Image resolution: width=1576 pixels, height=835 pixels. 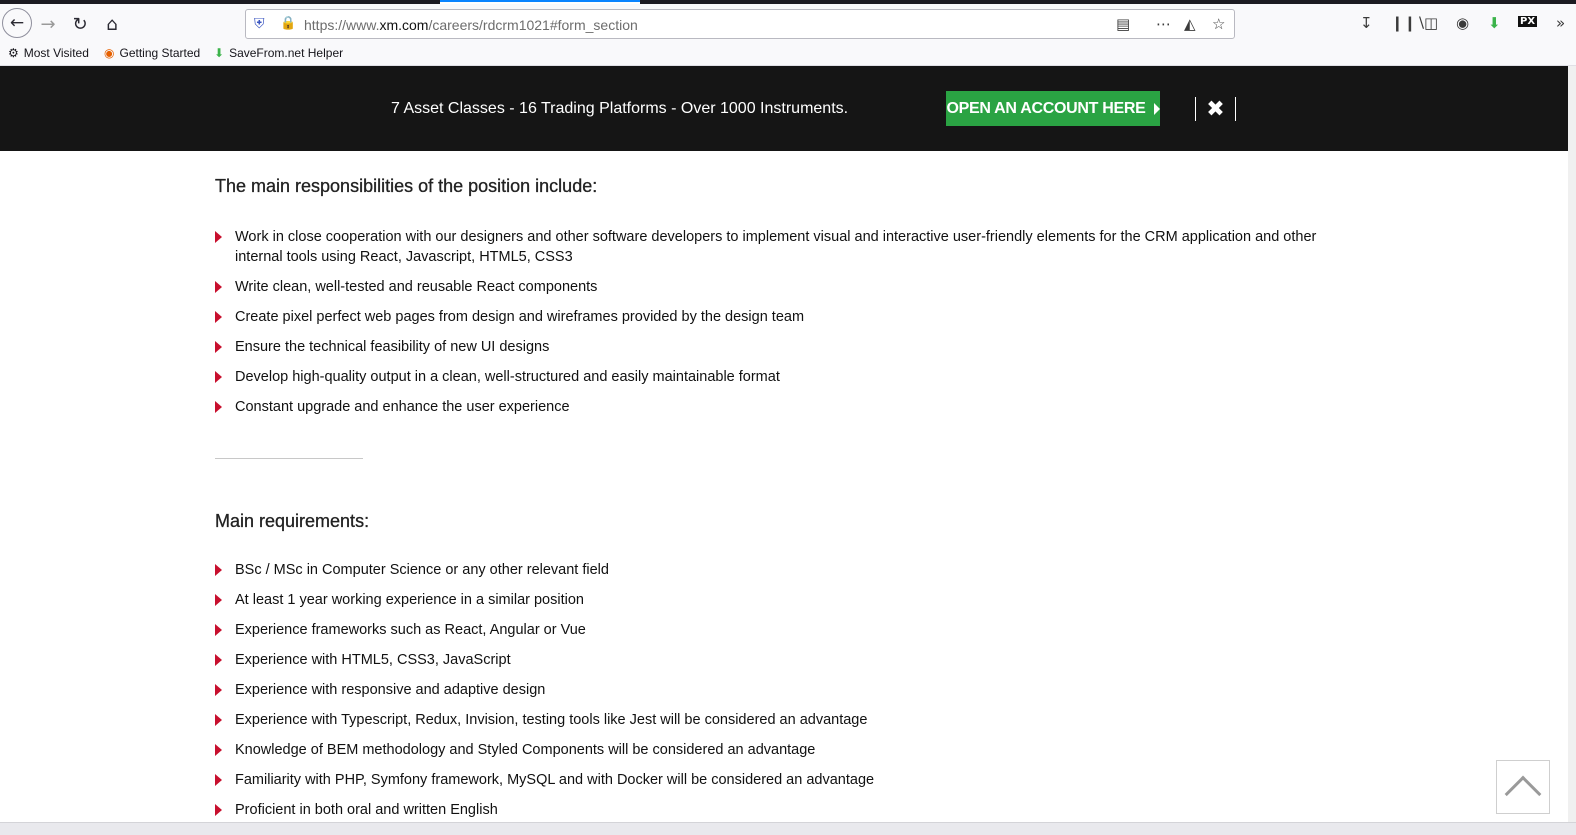 What do you see at coordinates (289, 458) in the screenshot?
I see `section-divider` at bounding box center [289, 458].